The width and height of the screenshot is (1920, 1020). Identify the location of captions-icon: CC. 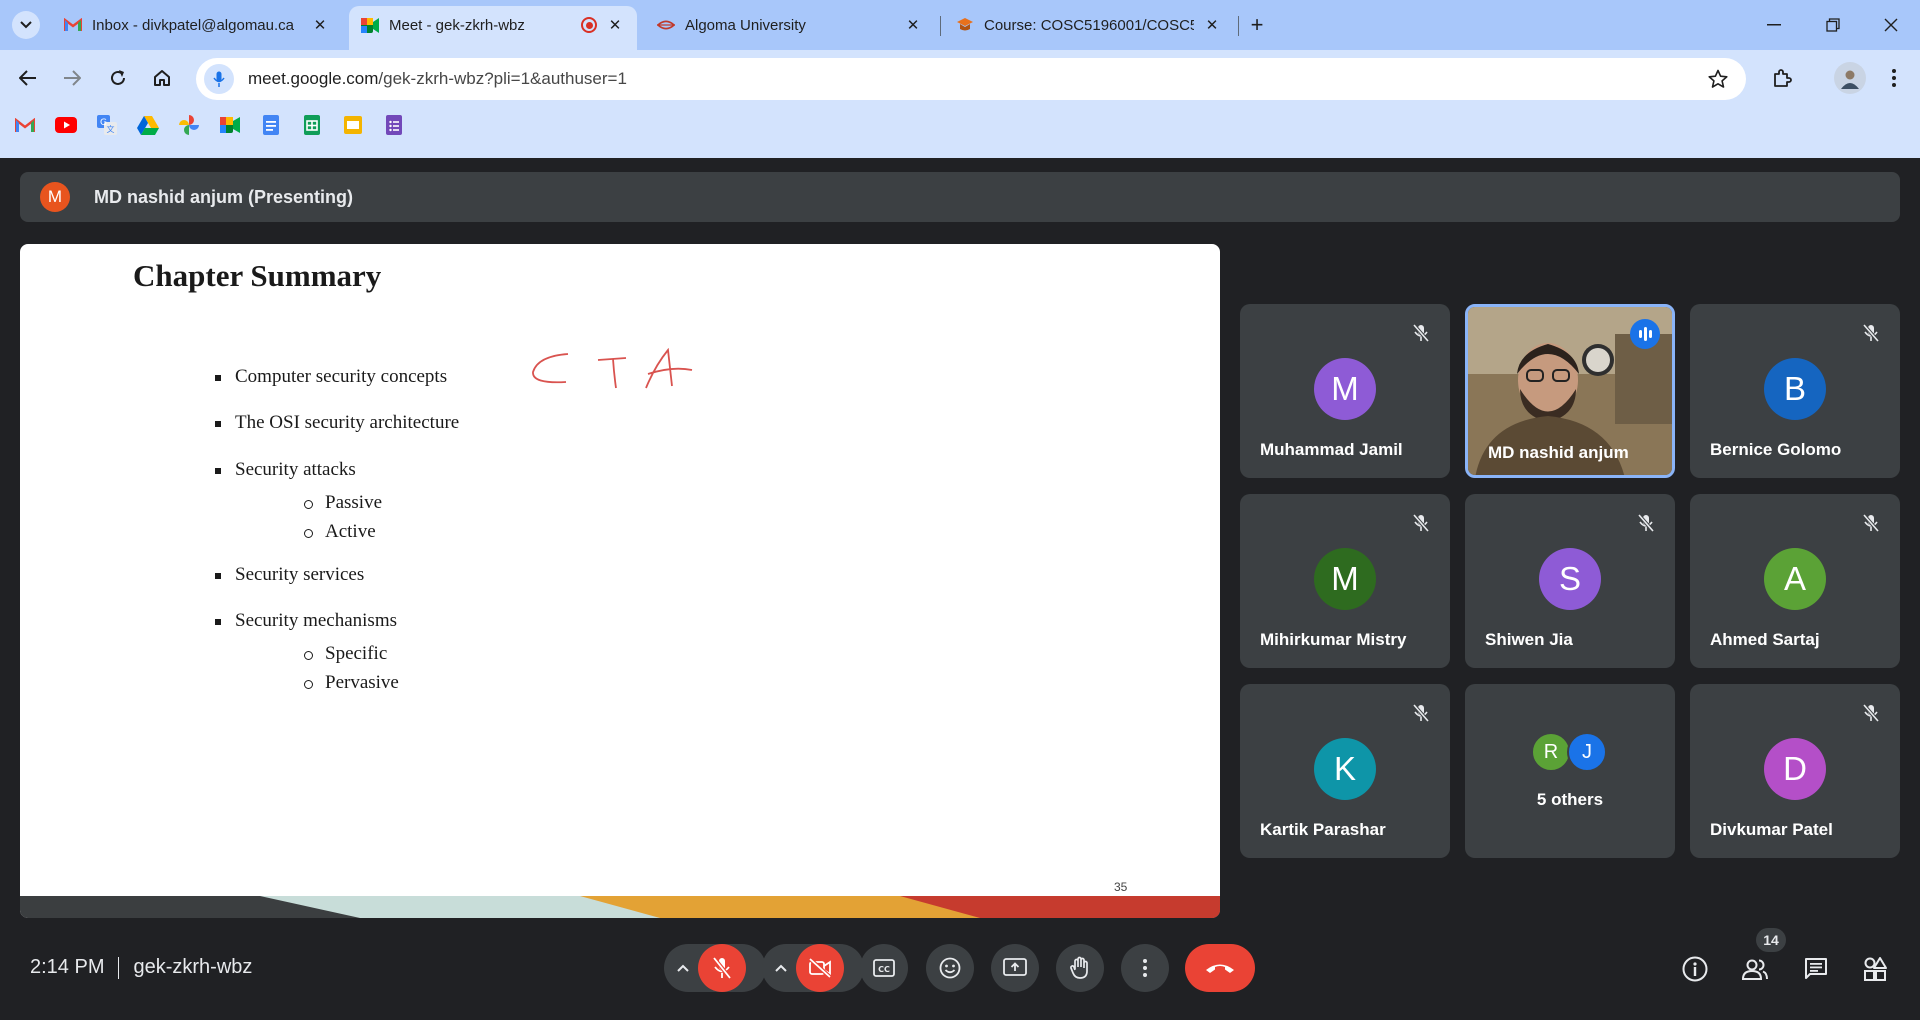
(884, 968).